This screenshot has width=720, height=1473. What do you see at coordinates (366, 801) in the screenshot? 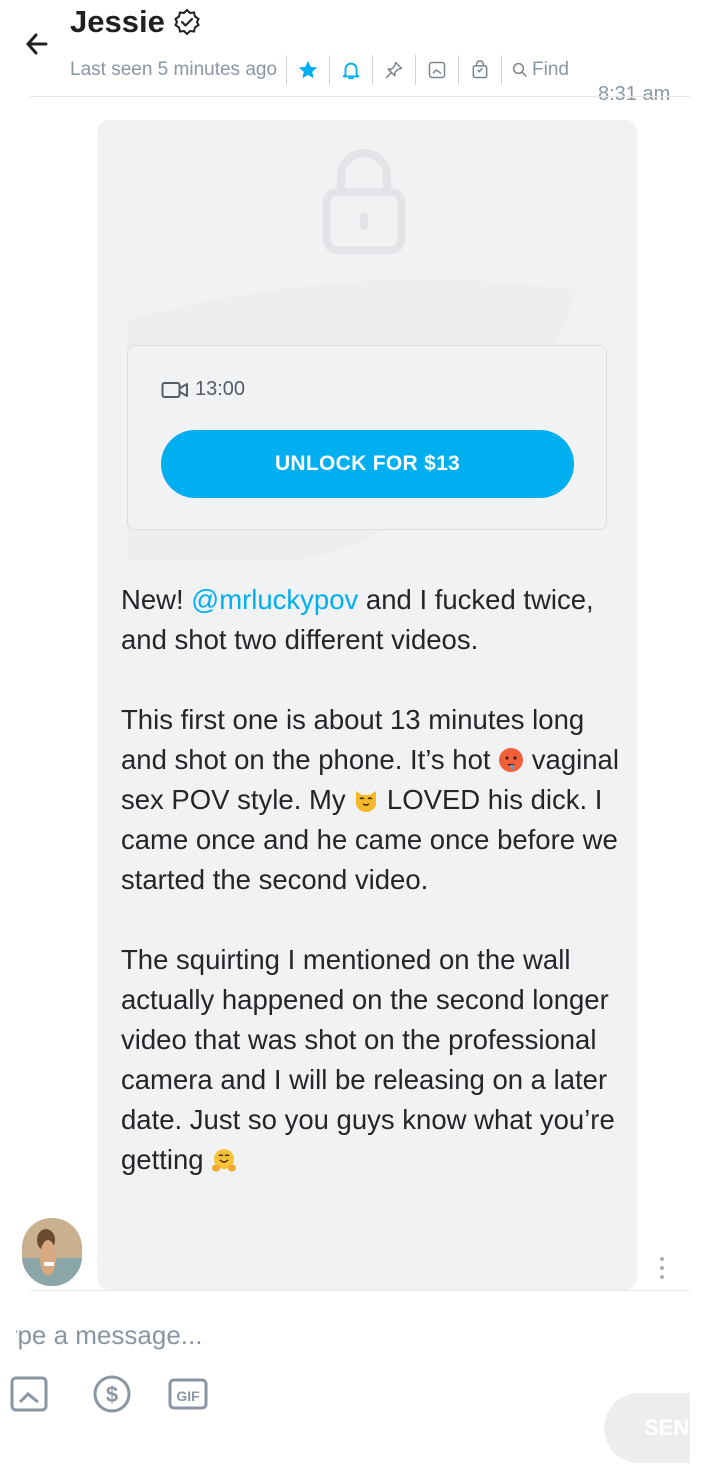
I see `cat-face-emoji` at bounding box center [366, 801].